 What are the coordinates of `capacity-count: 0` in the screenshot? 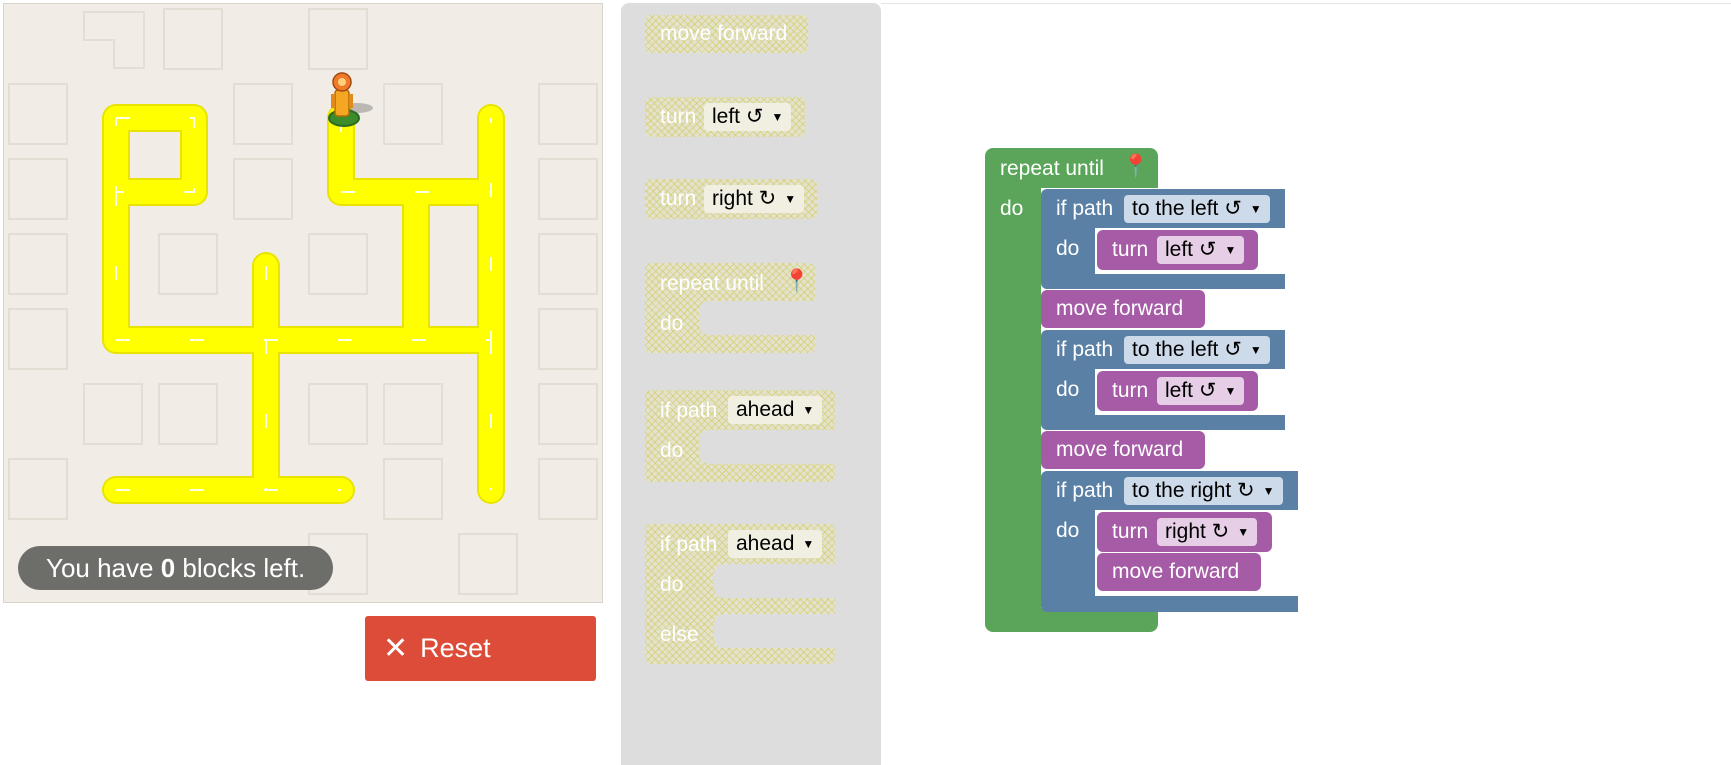 It's located at (168, 568).